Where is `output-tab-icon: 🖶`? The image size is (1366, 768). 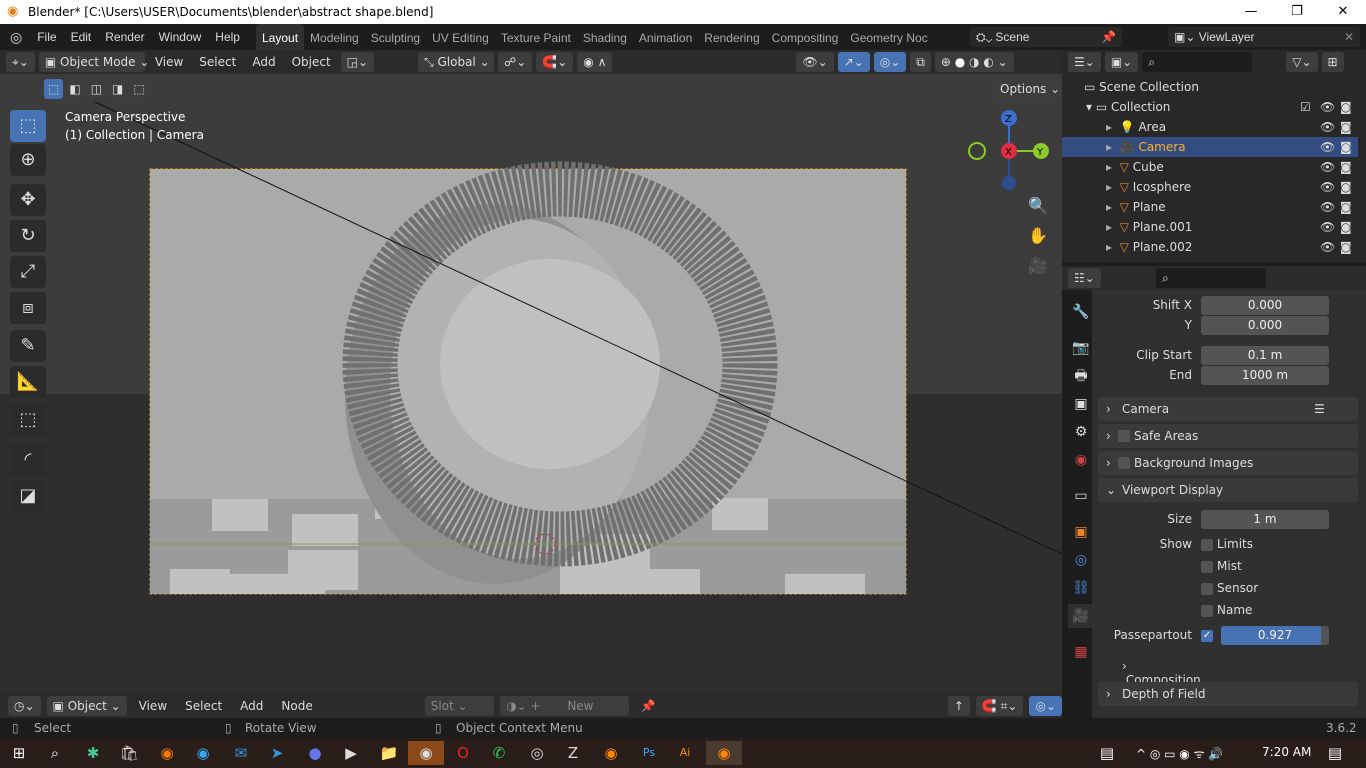
output-tab-icon: 🖶 is located at coordinates (1081, 376).